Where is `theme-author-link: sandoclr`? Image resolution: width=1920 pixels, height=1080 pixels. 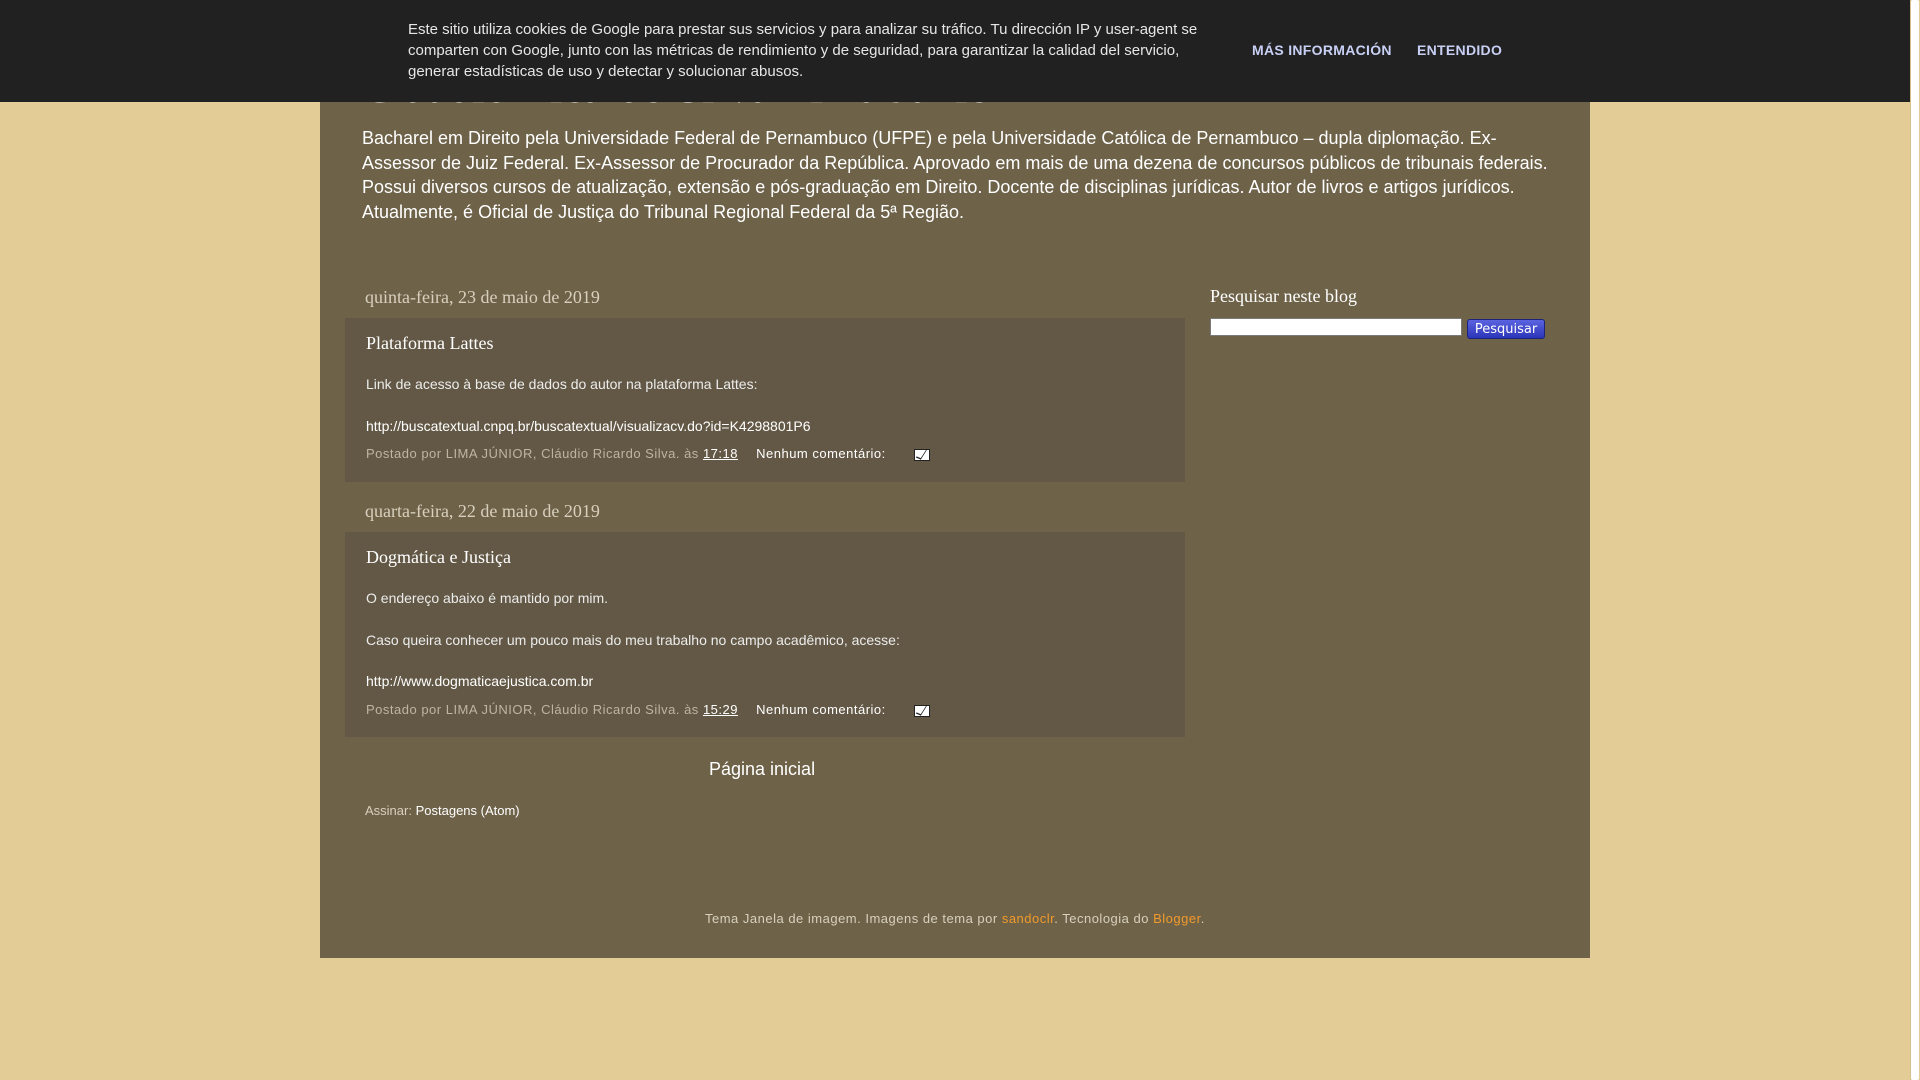 theme-author-link: sandoclr is located at coordinates (1028, 918).